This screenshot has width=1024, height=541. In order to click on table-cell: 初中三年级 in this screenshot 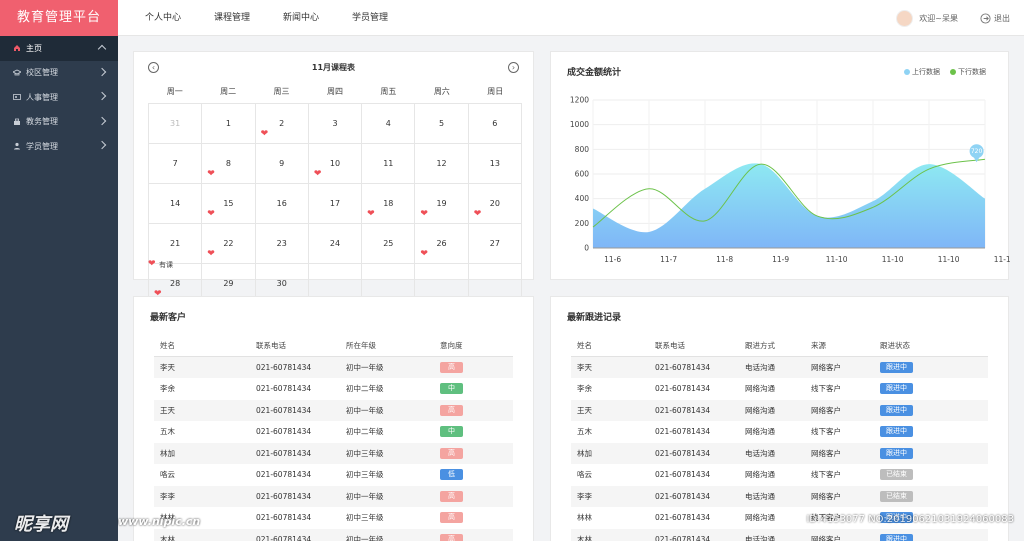, I will do `click(365, 475)`.